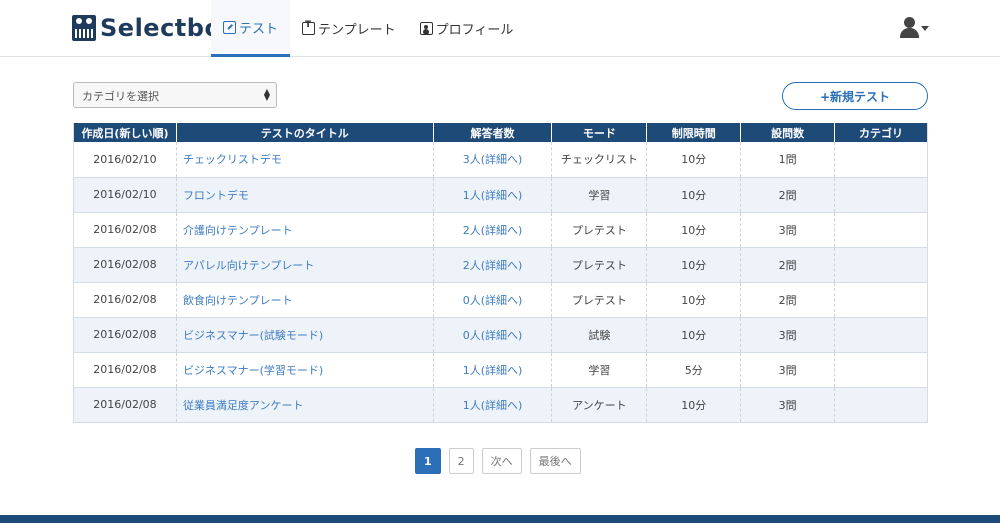 This screenshot has height=523, width=1000. I want to click on table-row: 2016/02/08 従業員満足度アンケート 1人(詳細へ) アンケート 10分 3問, so click(500, 405).